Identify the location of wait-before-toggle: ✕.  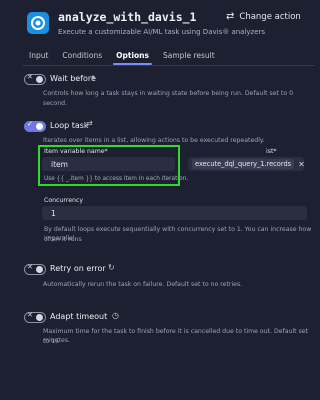
(35, 79).